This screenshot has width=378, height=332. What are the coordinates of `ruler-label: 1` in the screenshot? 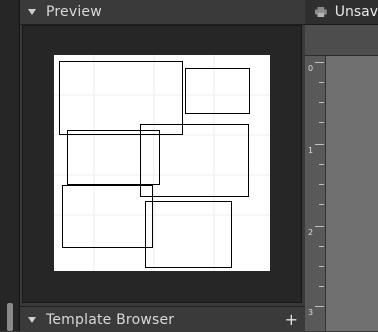 It's located at (311, 150).